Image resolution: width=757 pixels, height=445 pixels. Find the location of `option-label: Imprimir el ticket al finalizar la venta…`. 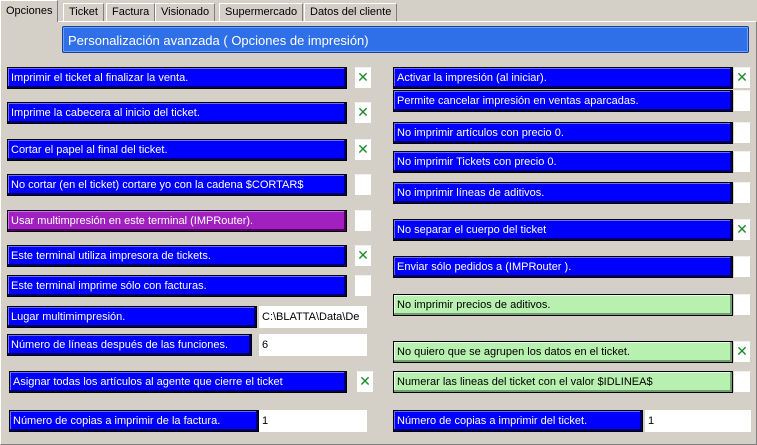

option-label: Imprimir el ticket al finalizar la venta… is located at coordinates (177, 78).